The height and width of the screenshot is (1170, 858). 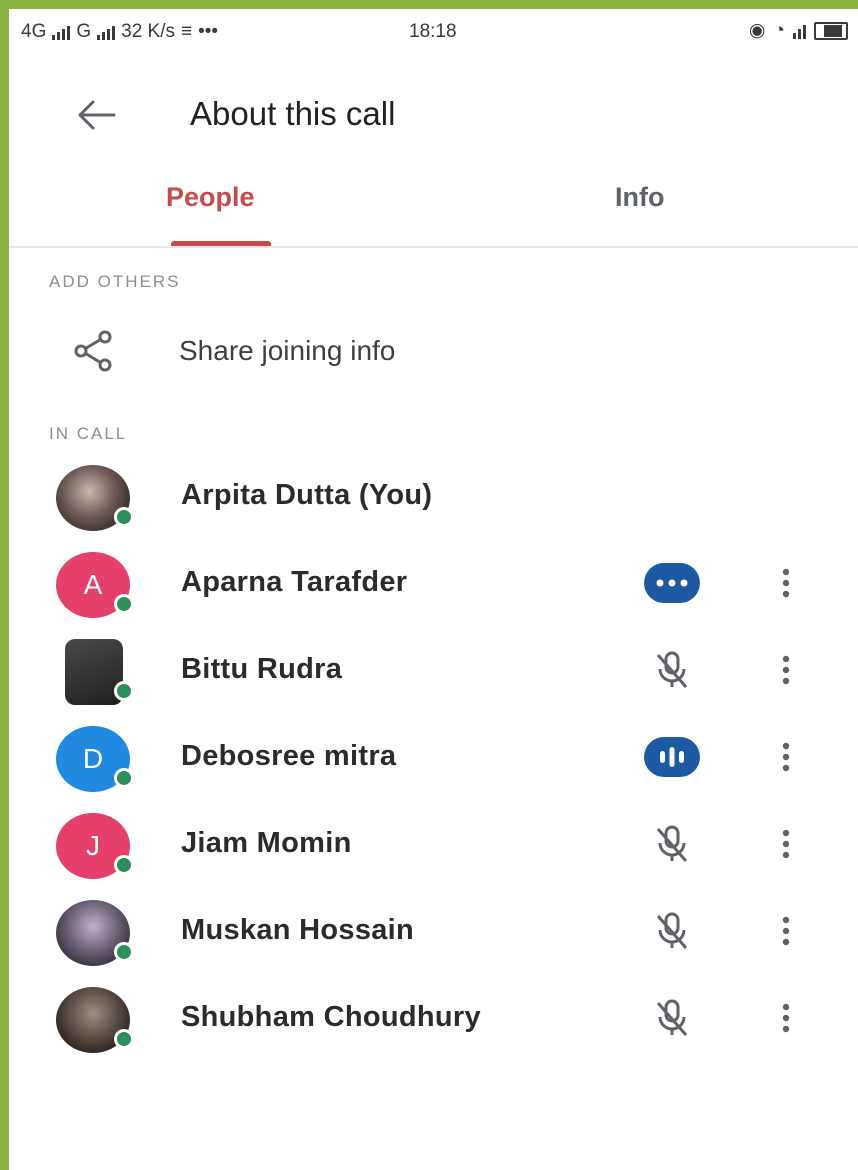 What do you see at coordinates (298, 930) in the screenshot?
I see `participant-name: Muskan Hossain` at bounding box center [298, 930].